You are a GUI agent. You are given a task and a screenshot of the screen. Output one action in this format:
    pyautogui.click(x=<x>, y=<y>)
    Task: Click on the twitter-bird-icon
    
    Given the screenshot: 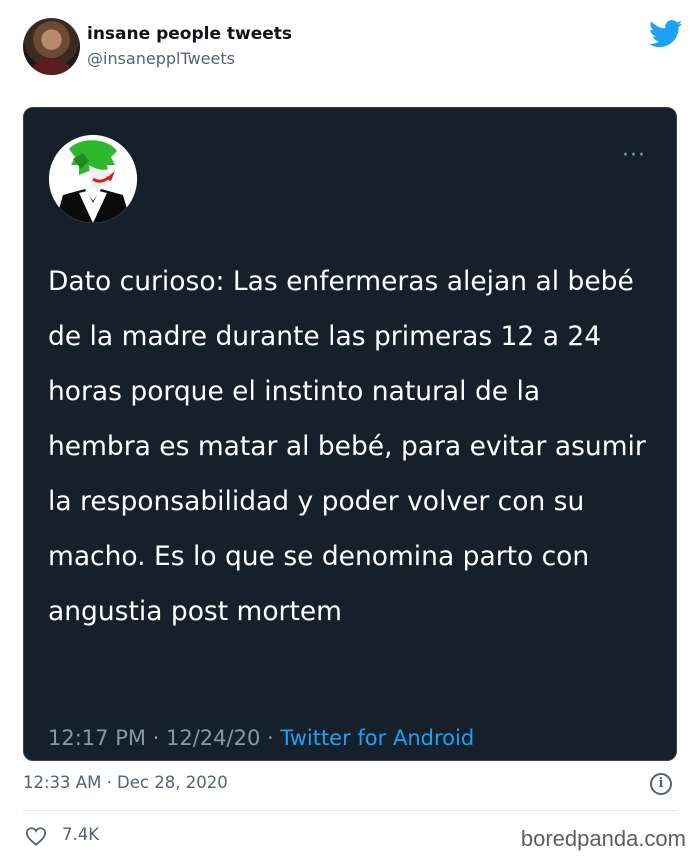 What is the action you would take?
    pyautogui.click(x=666, y=34)
    